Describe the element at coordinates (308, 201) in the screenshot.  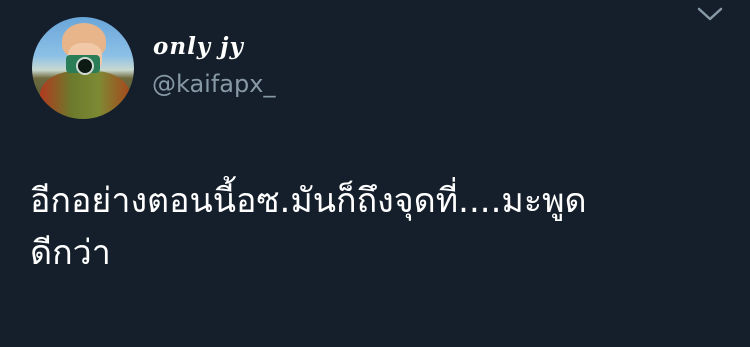
I see `tweet-text-line-1: อีกอย่างตอนนี้อซ.มันก็ถึงจุดที่....มะพูด` at that location.